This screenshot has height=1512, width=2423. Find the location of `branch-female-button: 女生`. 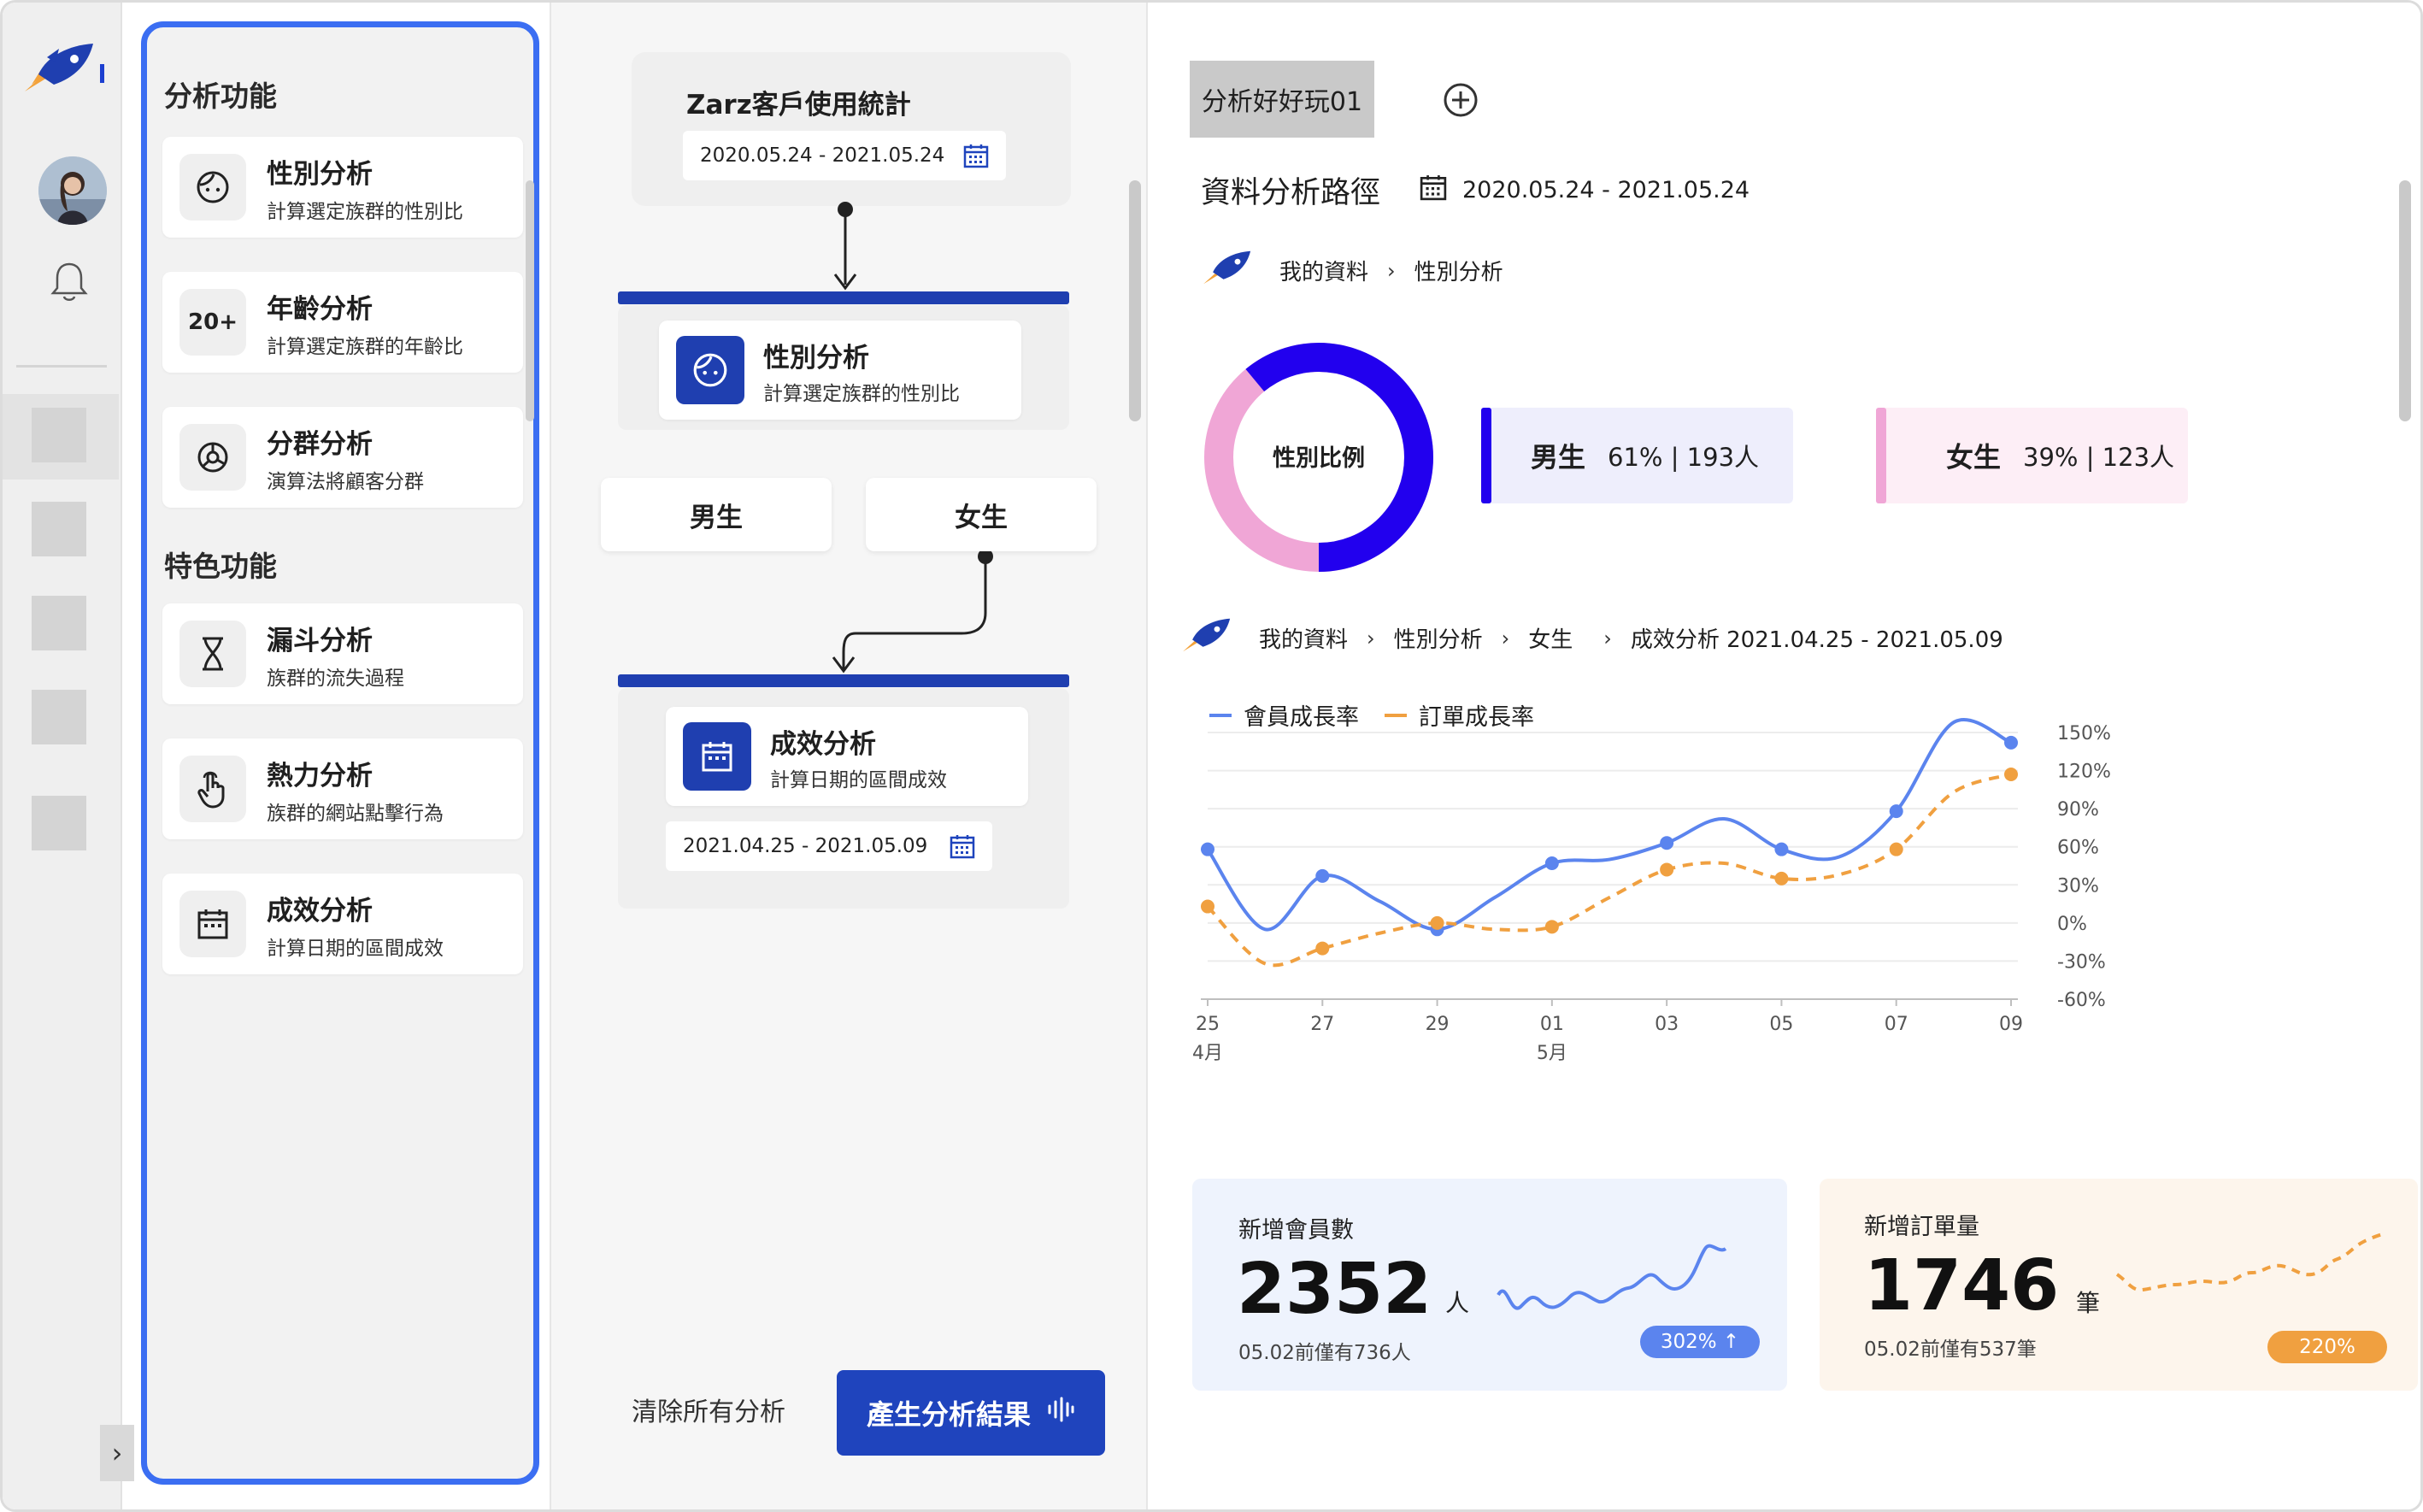

branch-female-button: 女生 is located at coordinates (982, 514).